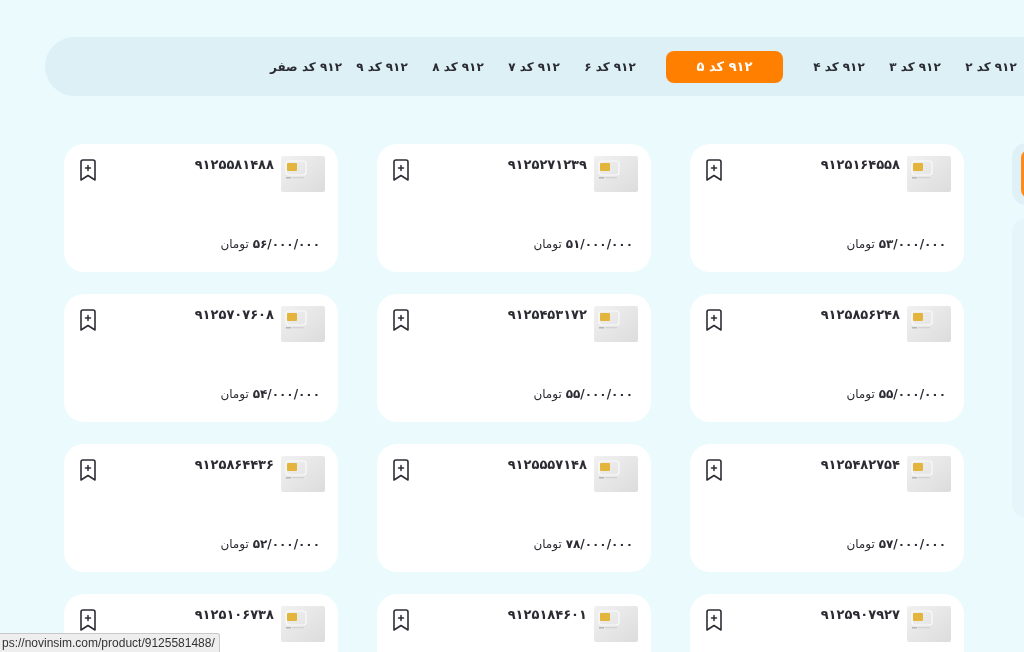  I want to click on product-card: ۹۱۲۵۲۷۱۲۳۹ ۵۱/۰۰۰/۰۰۰ تومان, so click(514, 208).